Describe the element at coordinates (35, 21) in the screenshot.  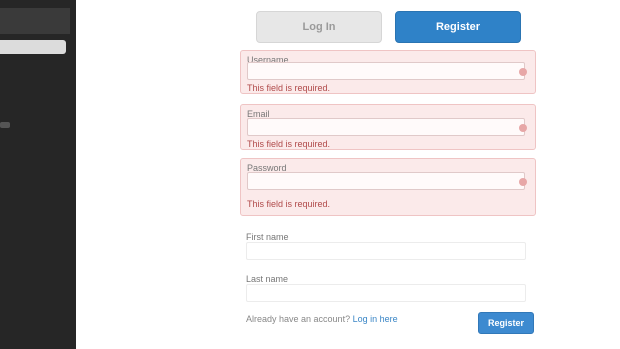
I see `sidebar-brand` at that location.